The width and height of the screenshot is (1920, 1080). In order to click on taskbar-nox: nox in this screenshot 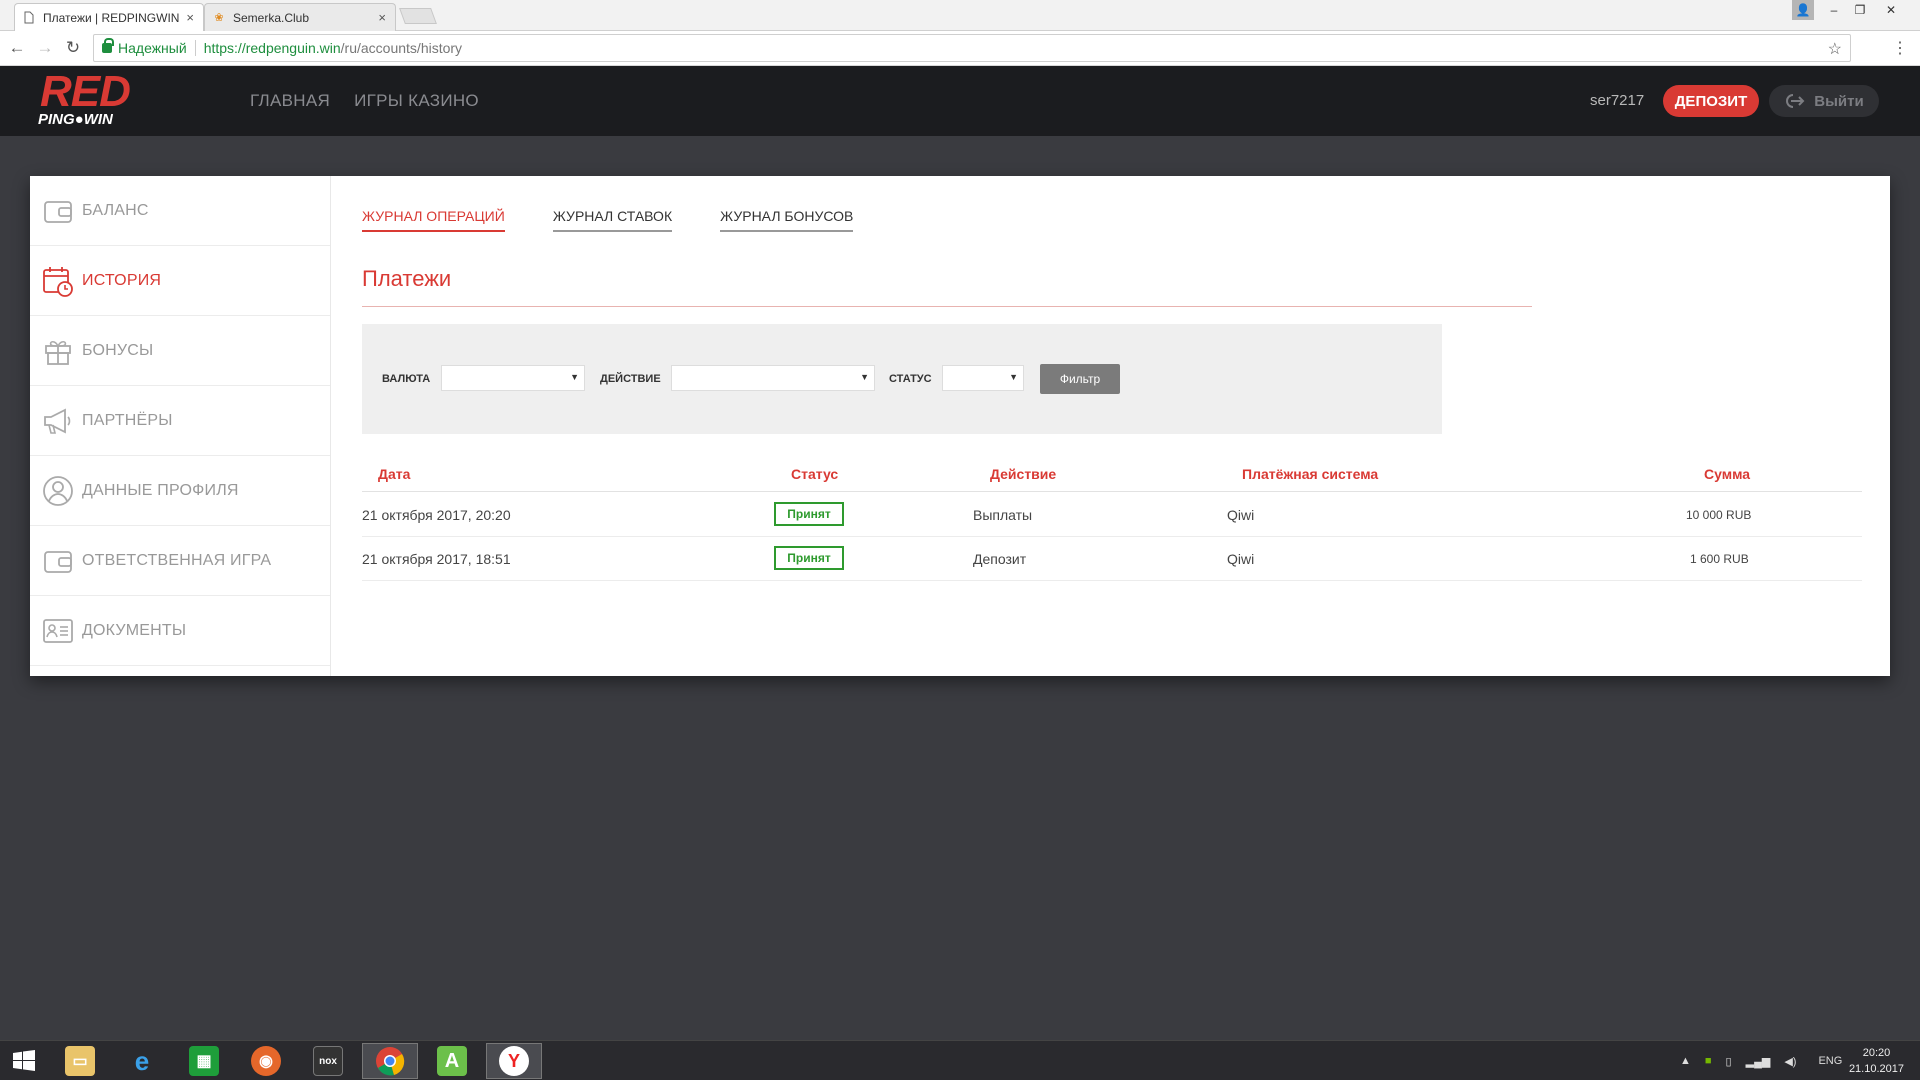, I will do `click(328, 1061)`.